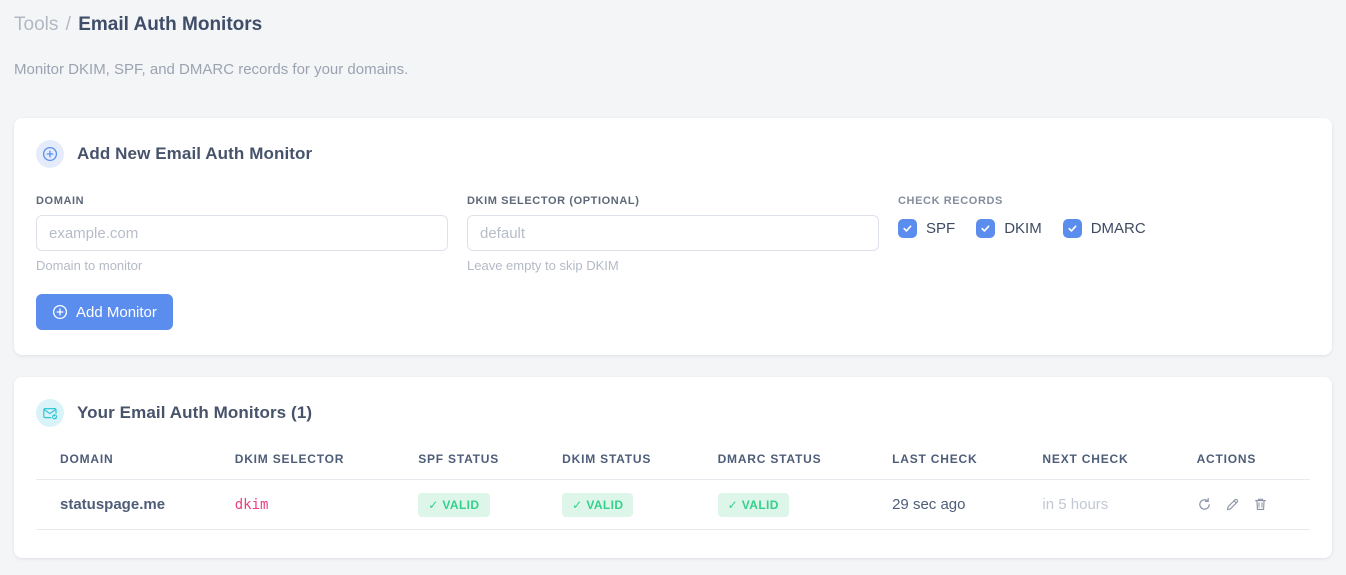 This screenshot has height=575, width=1346. What do you see at coordinates (36, 24) in the screenshot?
I see `breadcrumb-tools-link: Tools` at bounding box center [36, 24].